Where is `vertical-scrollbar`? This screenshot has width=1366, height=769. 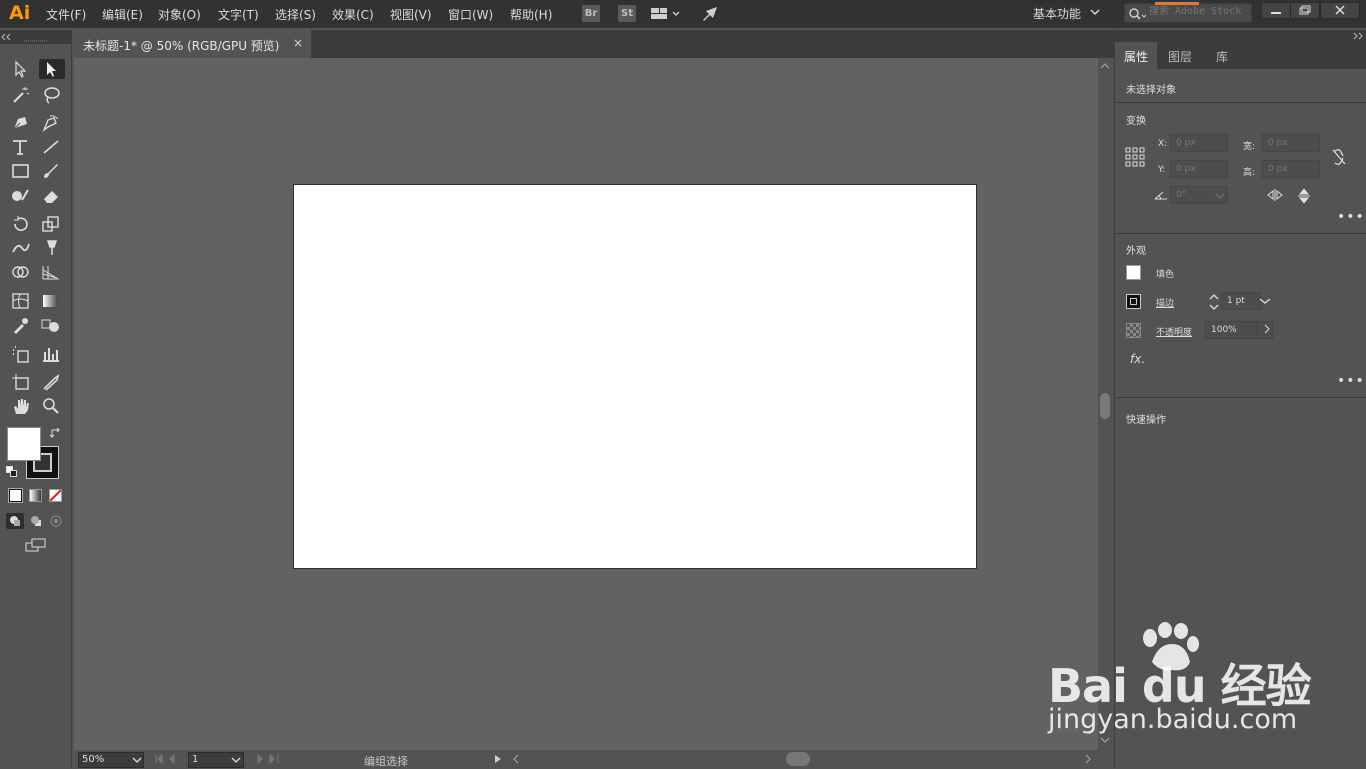 vertical-scrollbar is located at coordinates (1105, 404).